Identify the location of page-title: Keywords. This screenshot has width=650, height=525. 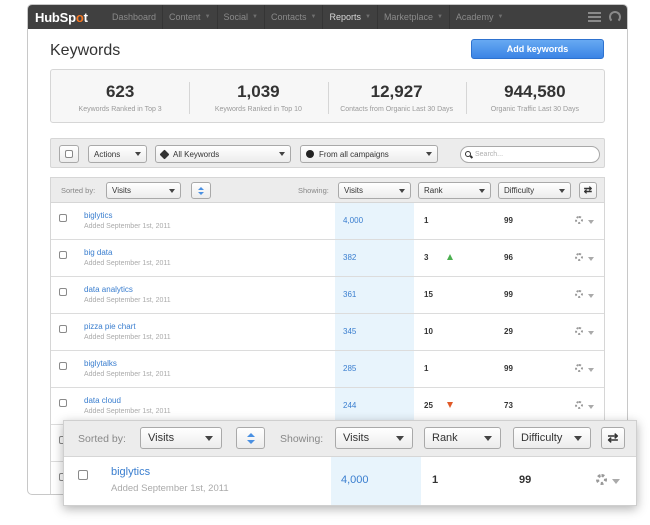
(85, 50).